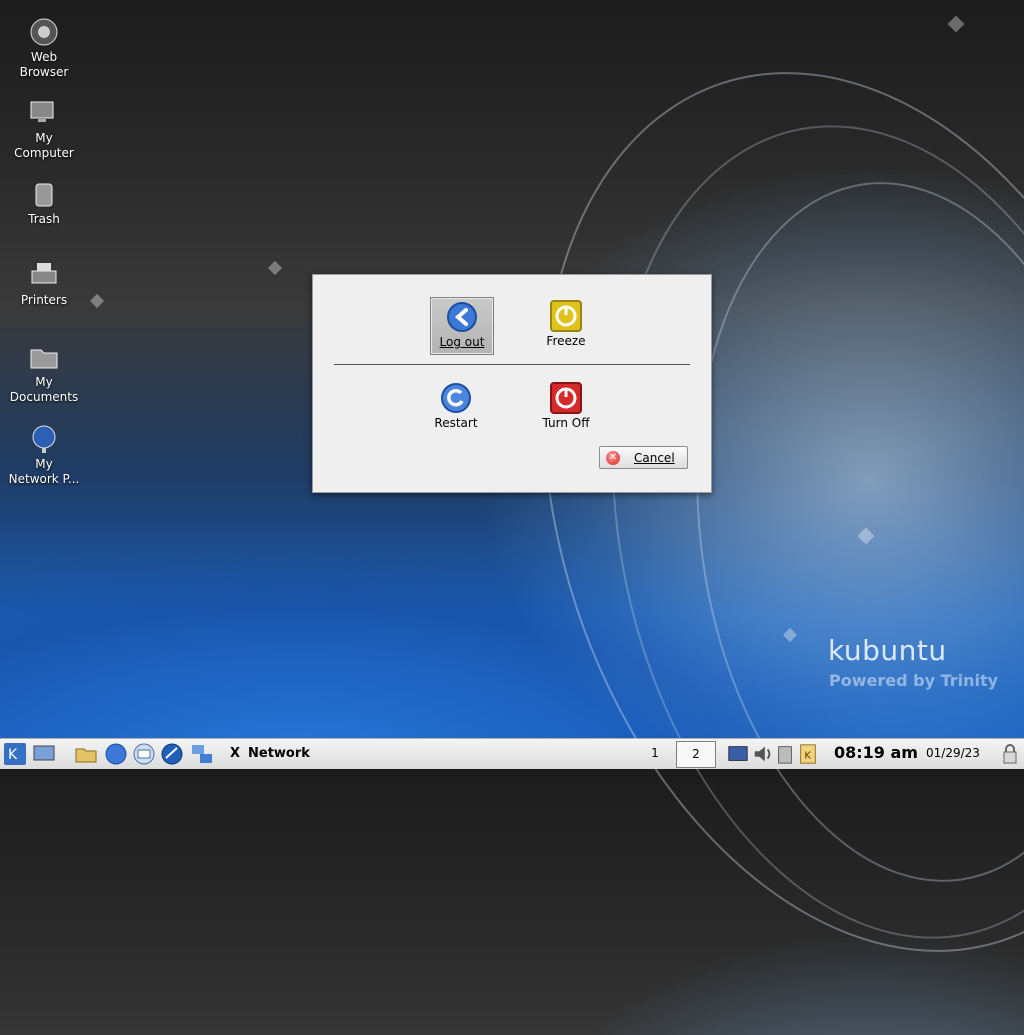 This screenshot has height=1035, width=1024. What do you see at coordinates (655, 753) in the screenshot?
I see `desktop-pager-1: 1` at bounding box center [655, 753].